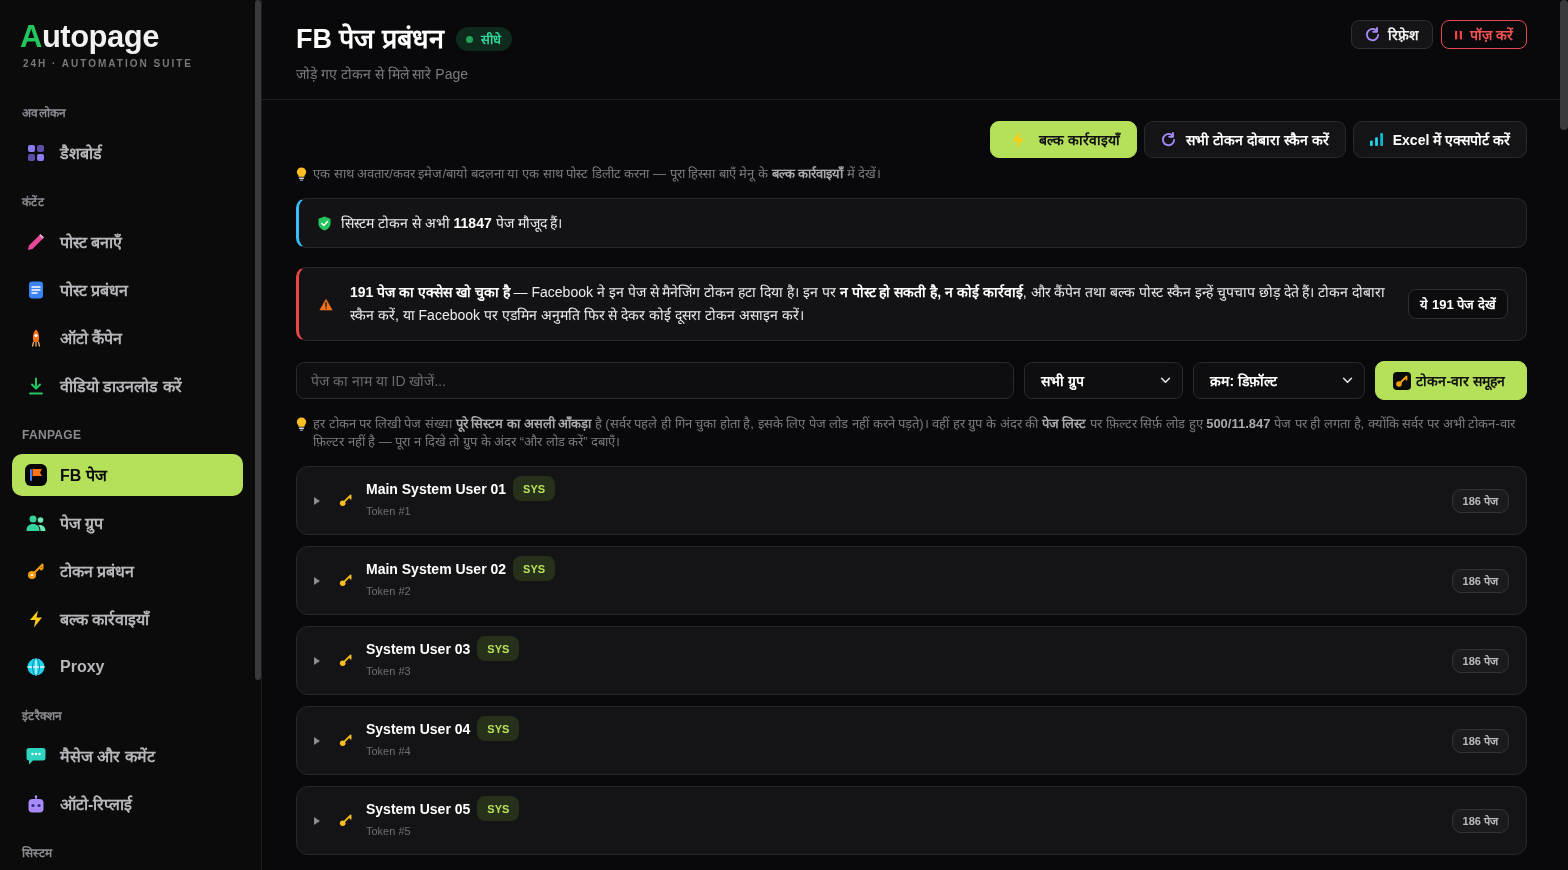 This screenshot has width=1568, height=870. I want to click on nav-item: पोस्ट प्रबंधन, so click(127, 290).